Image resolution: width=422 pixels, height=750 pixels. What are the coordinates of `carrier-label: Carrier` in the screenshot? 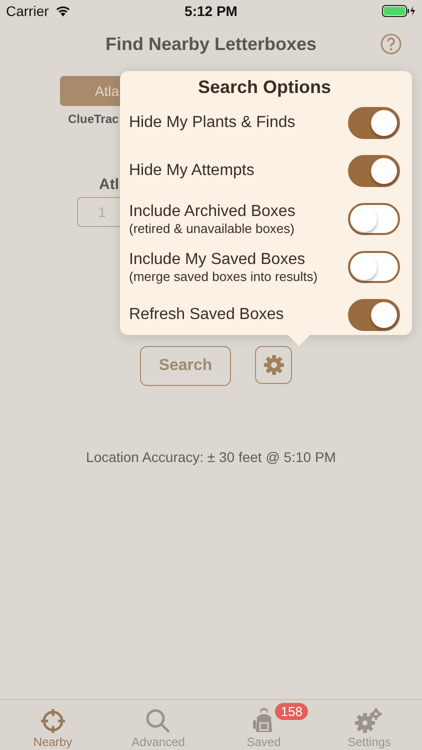 It's located at (27, 11).